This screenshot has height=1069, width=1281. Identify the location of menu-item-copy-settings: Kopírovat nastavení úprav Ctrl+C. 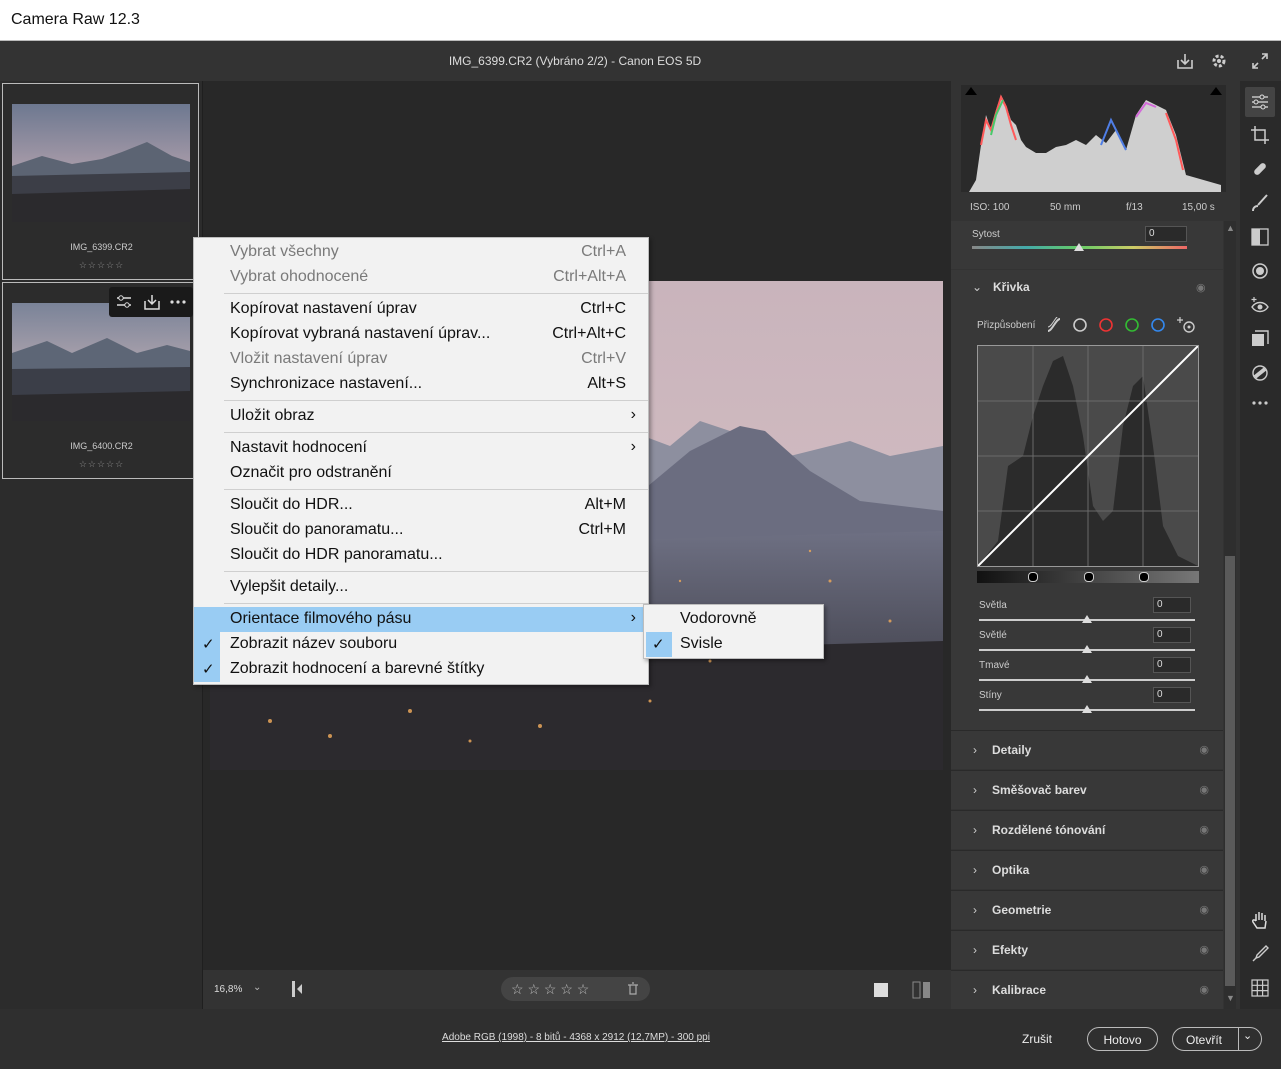
(421, 309).